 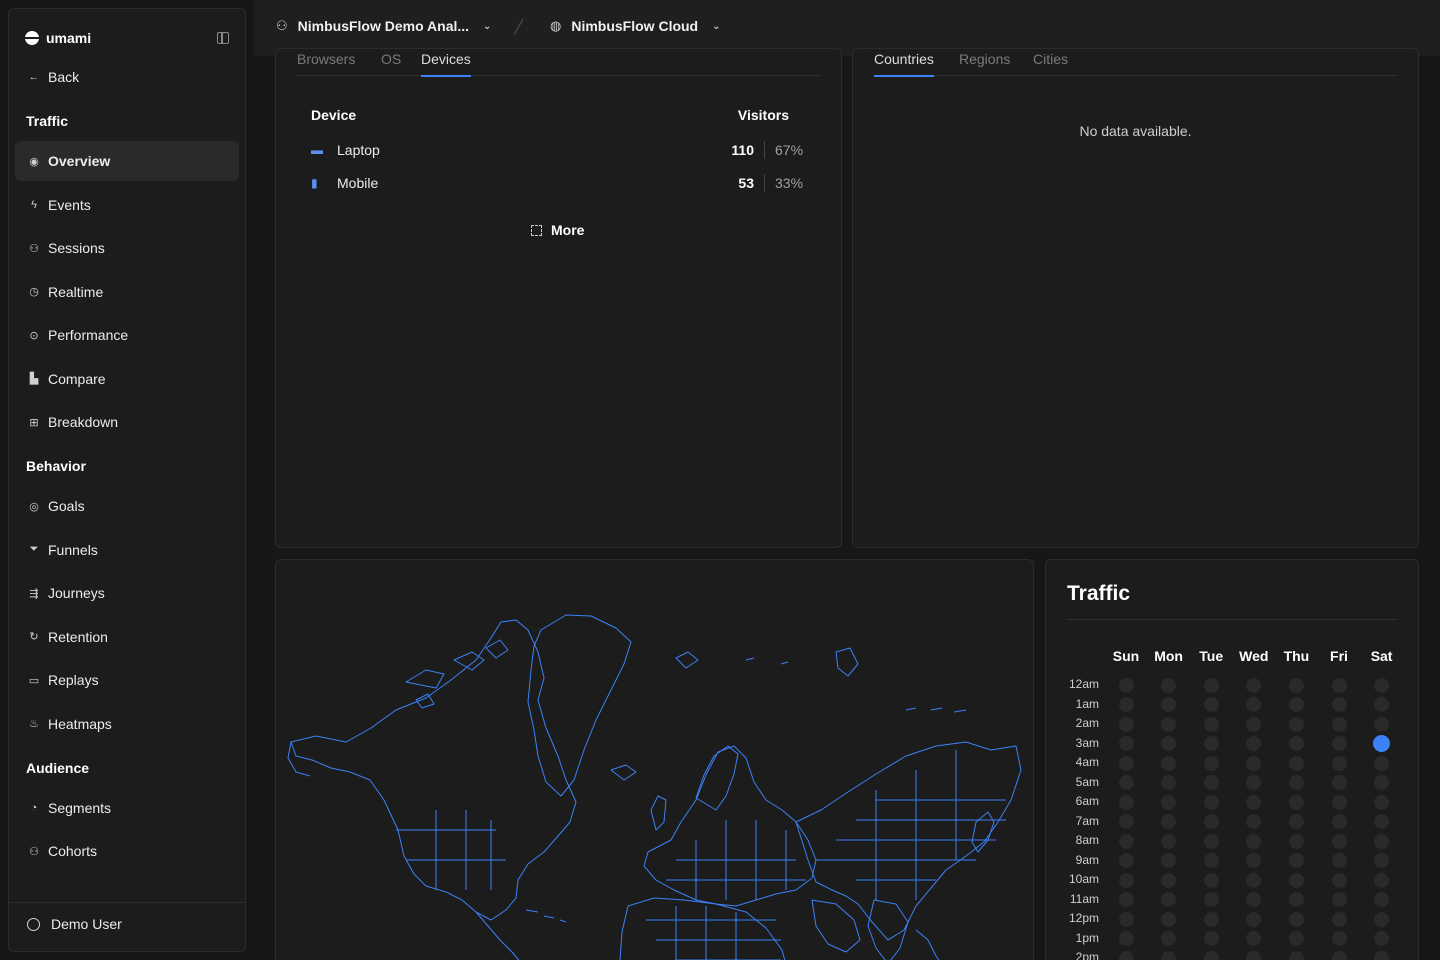 I want to click on sidebar-item-replays: ▭ Replays, so click(x=127, y=680).